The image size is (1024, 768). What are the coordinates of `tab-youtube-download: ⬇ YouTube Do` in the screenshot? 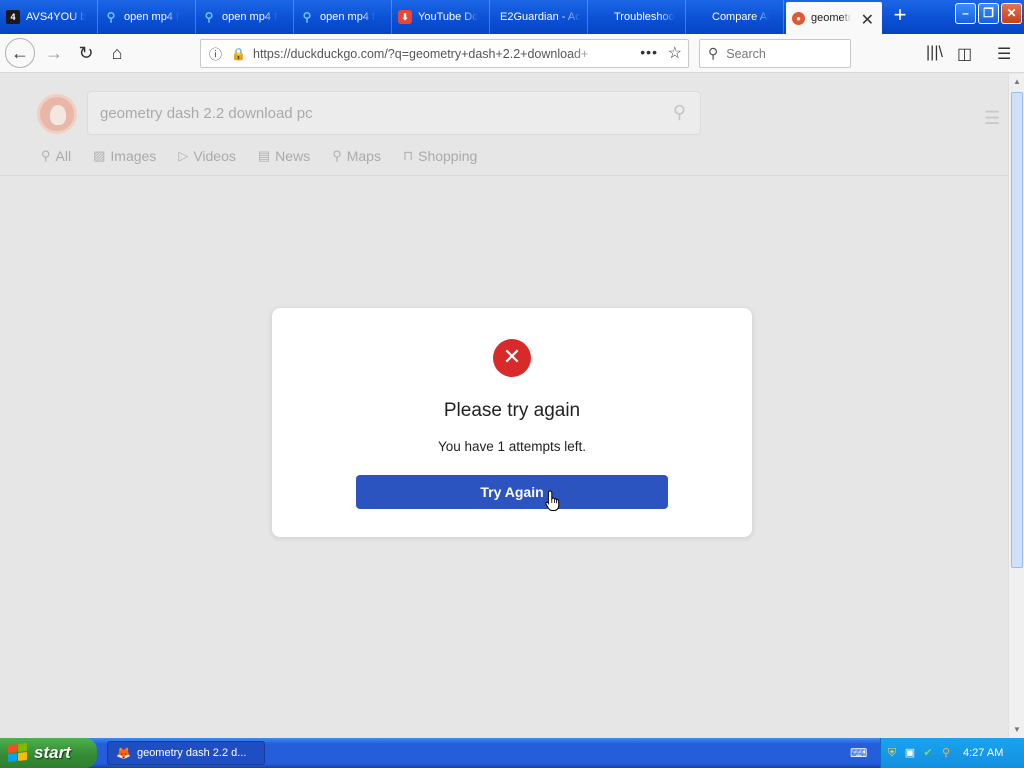 It's located at (441, 17).